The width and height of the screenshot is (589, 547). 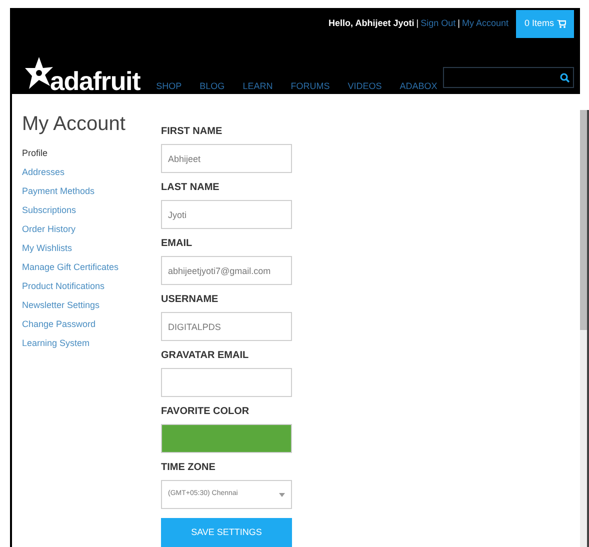 I want to click on nav-link: FORUMS, so click(x=310, y=86).